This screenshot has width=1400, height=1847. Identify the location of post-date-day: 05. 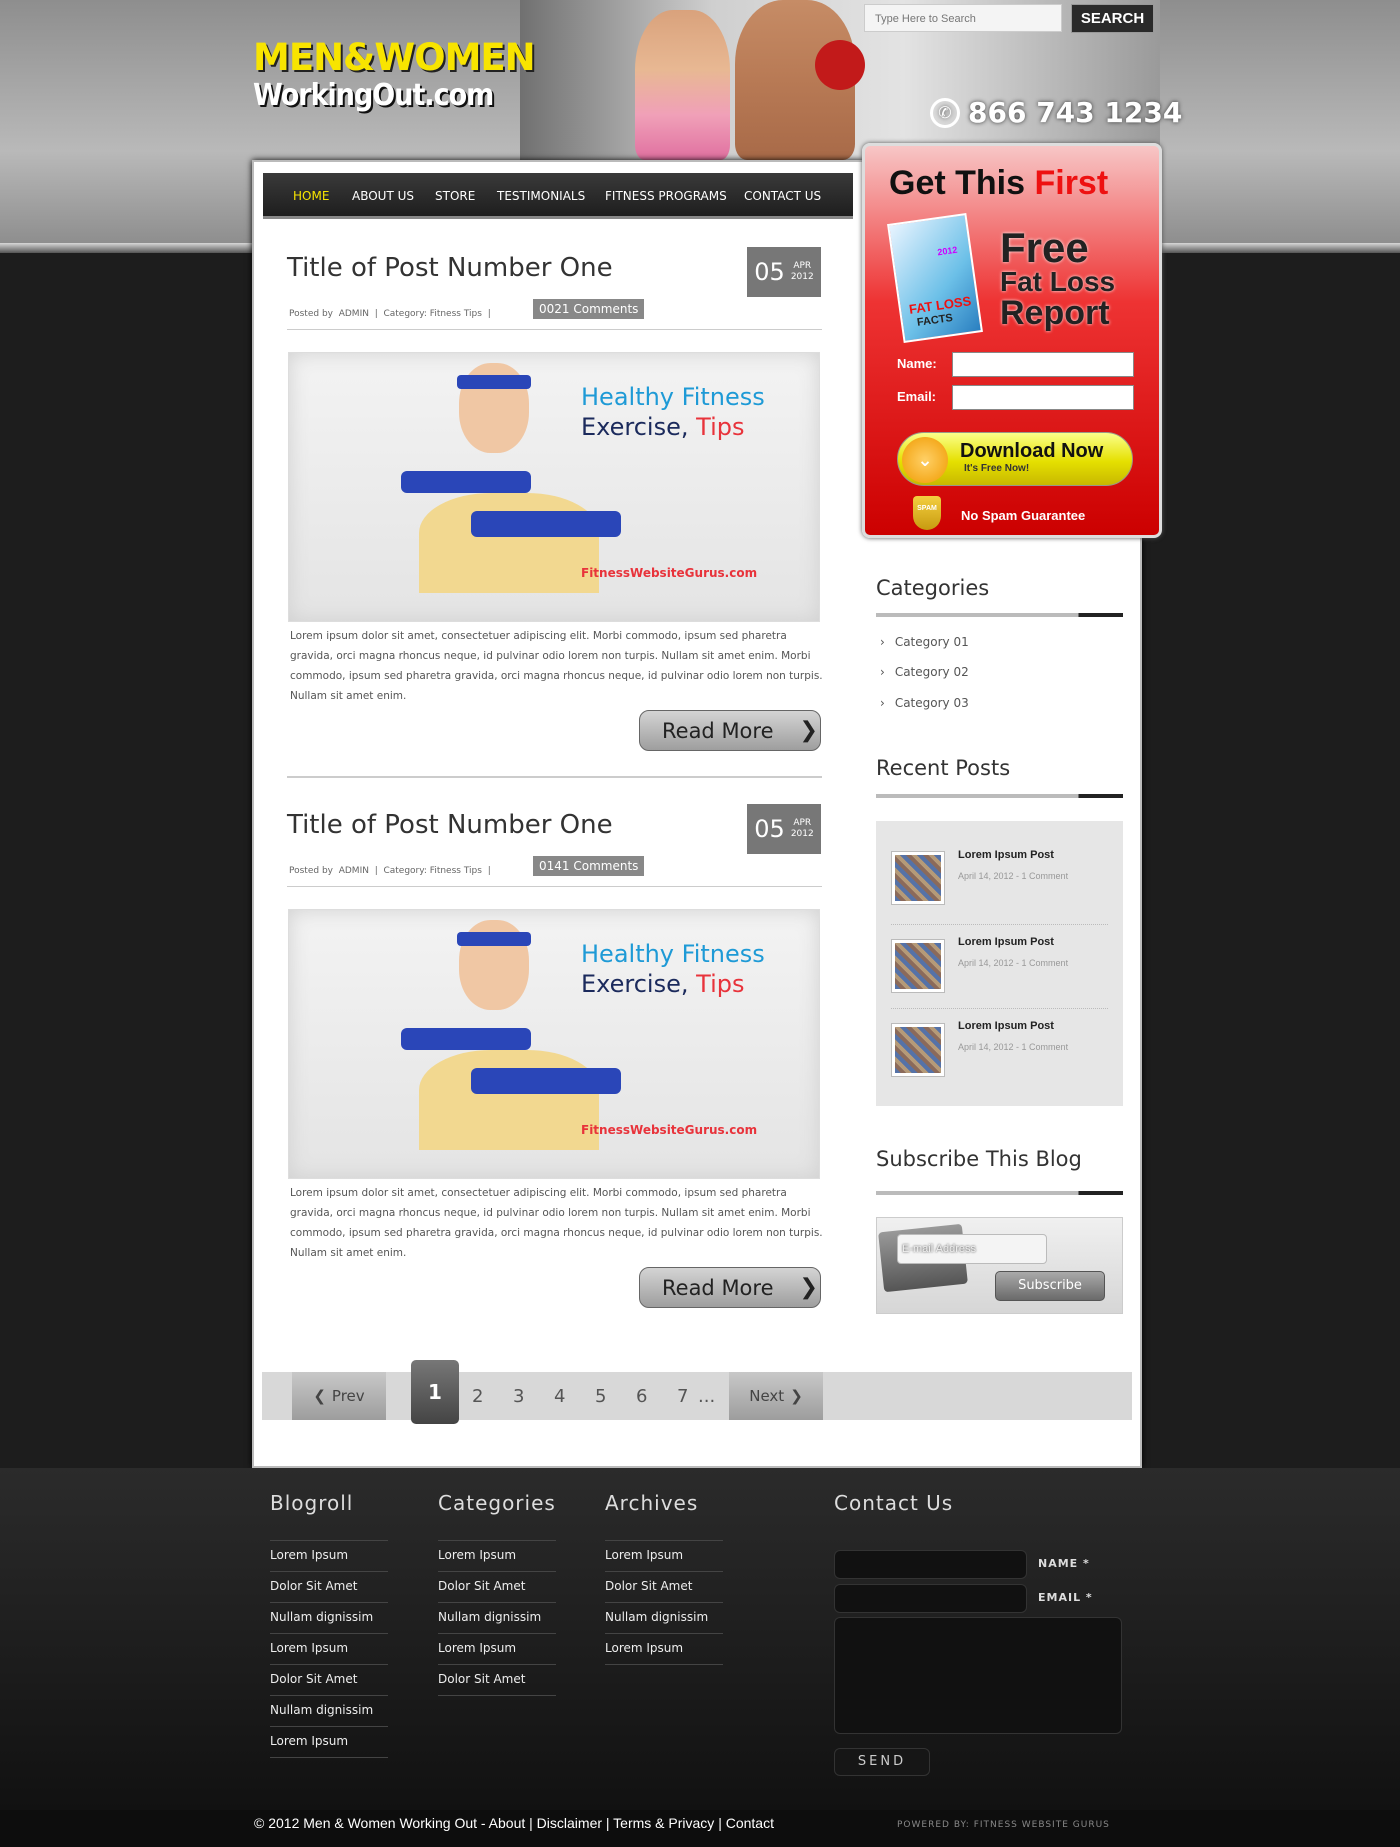
(769, 272).